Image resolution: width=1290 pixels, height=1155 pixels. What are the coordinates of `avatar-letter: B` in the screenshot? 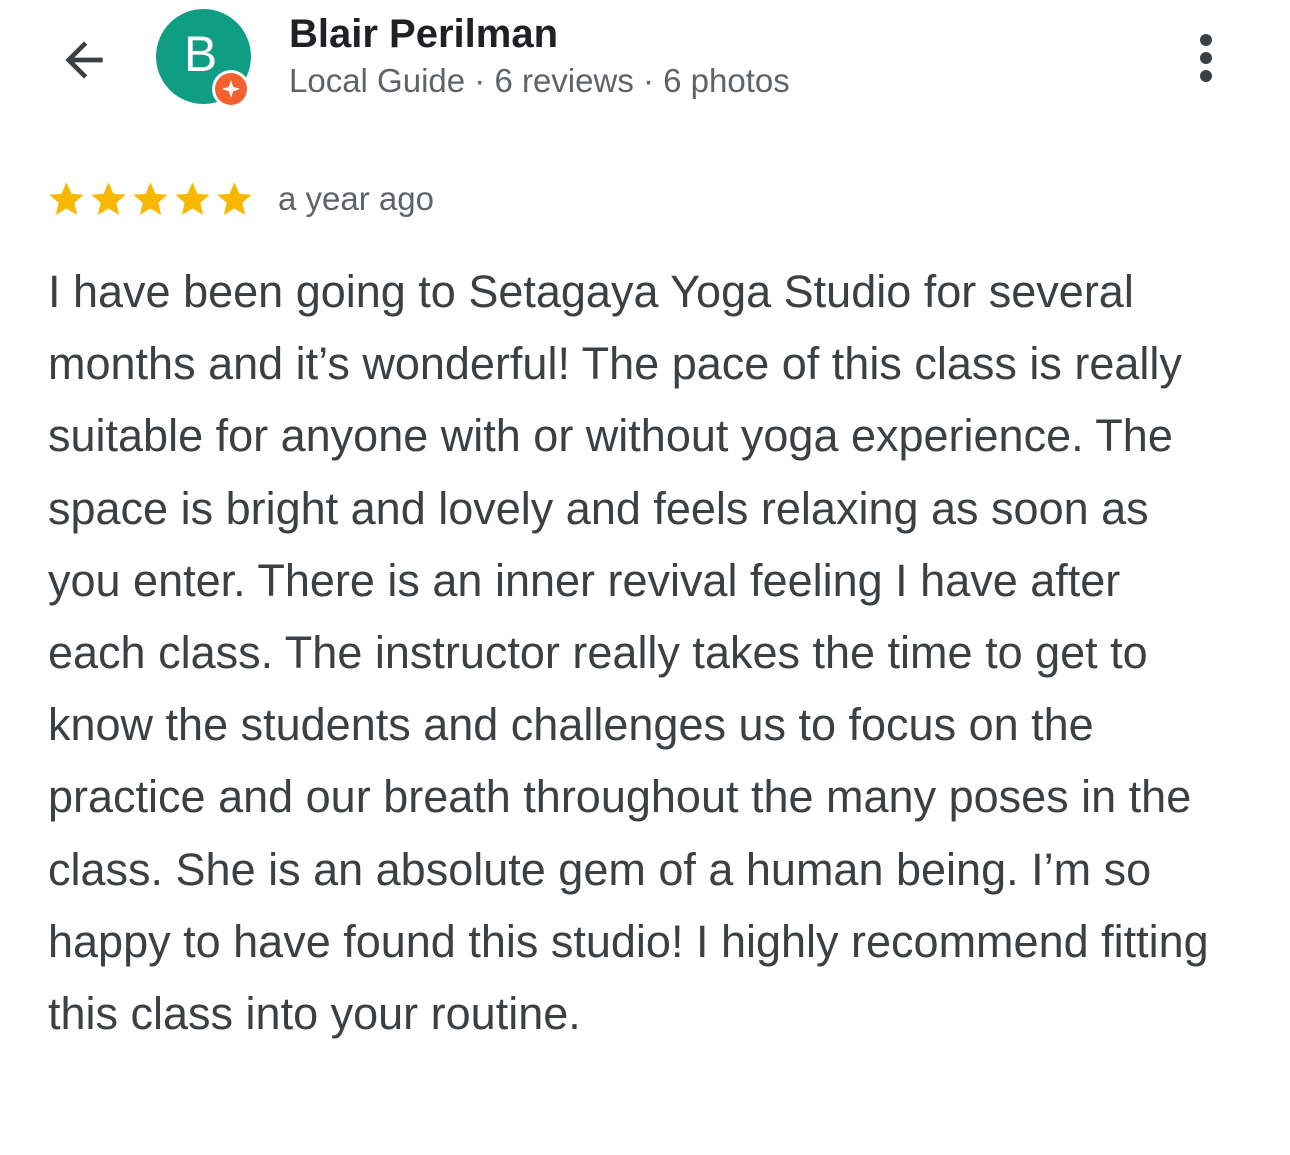 It's located at (200, 53).